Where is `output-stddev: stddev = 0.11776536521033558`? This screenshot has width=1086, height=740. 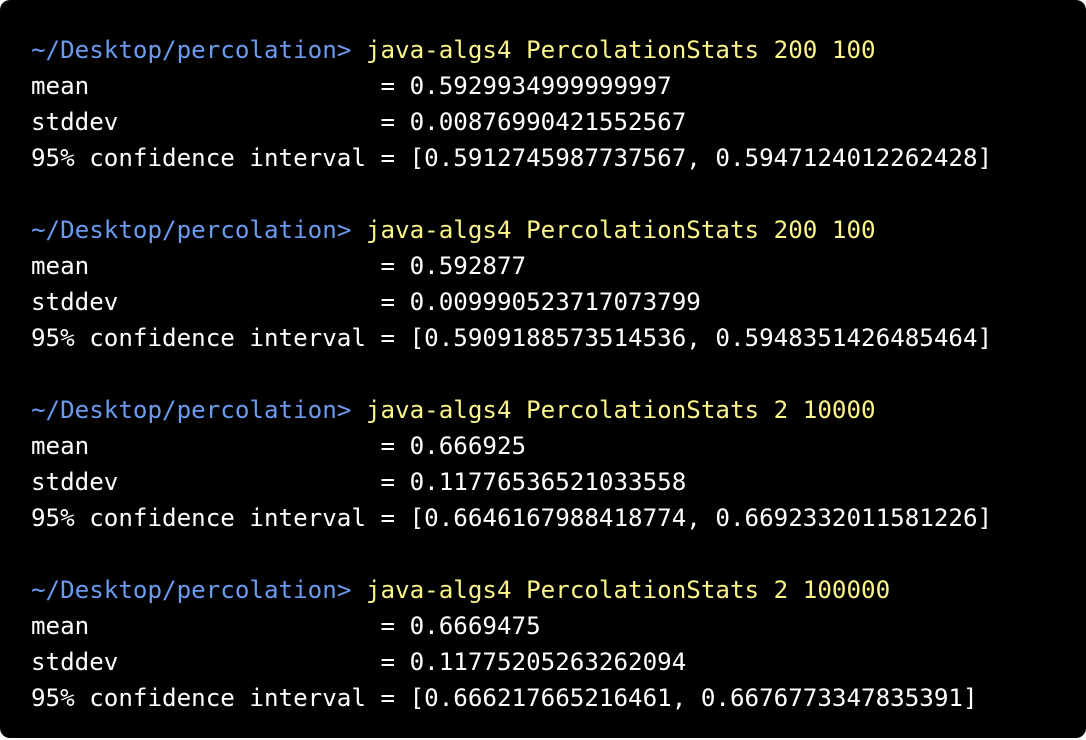
output-stddev: stddev = 0.11776536521033558 is located at coordinates (359, 482).